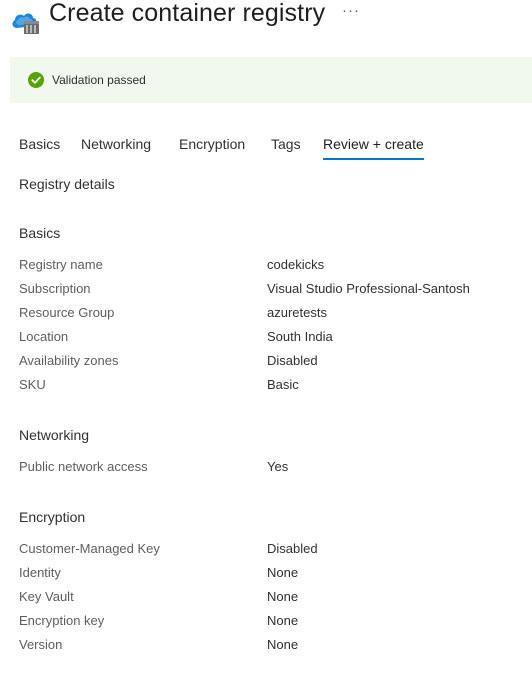 The height and width of the screenshot is (689, 532). What do you see at coordinates (61, 264) in the screenshot?
I see `registry-name-label: Registry name` at bounding box center [61, 264].